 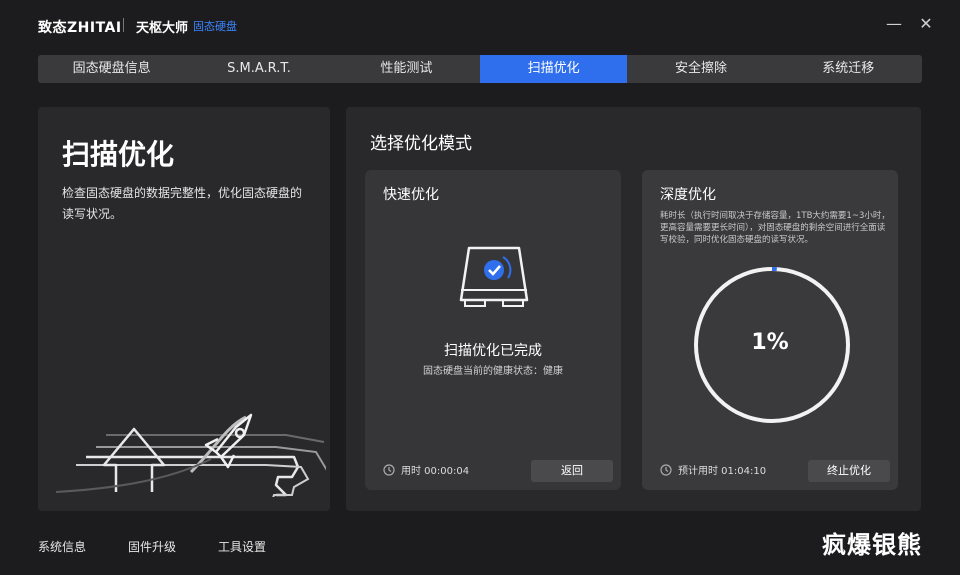 What do you see at coordinates (118, 154) in the screenshot?
I see `page-title: 扫描优化` at bounding box center [118, 154].